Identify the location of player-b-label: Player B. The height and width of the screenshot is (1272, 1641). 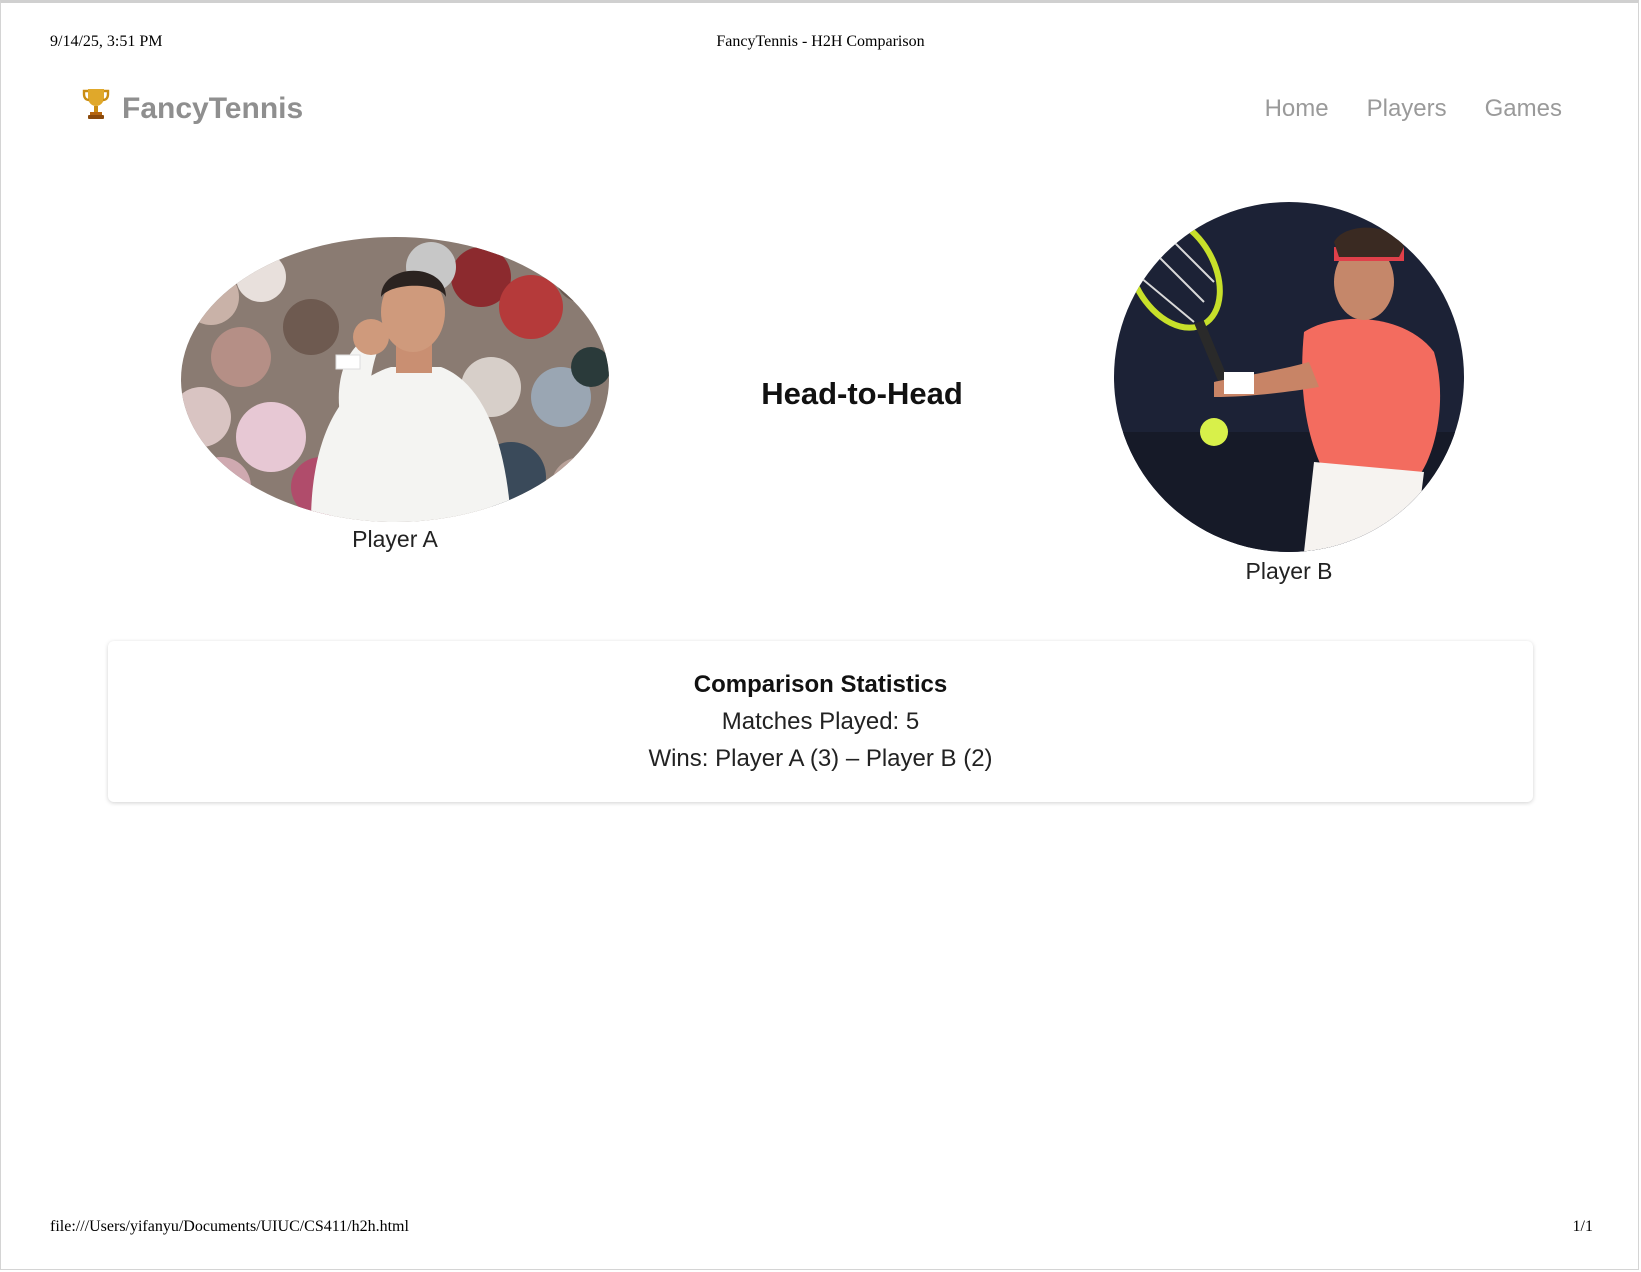
(1289, 571).